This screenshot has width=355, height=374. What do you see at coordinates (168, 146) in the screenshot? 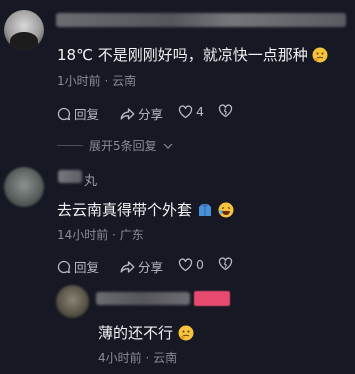
I see `chevron-down-icon` at bounding box center [168, 146].